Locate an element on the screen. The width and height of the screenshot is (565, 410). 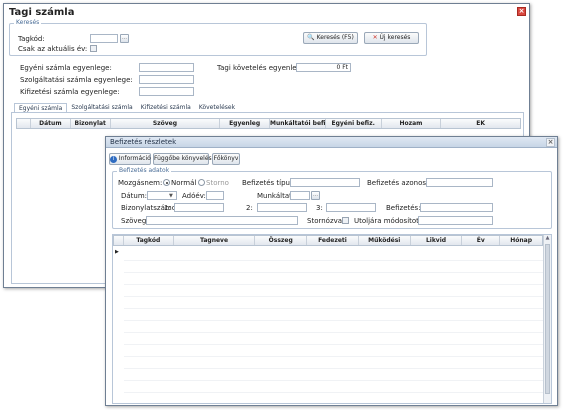
storno-label: Stornózva: is located at coordinates (326, 221).